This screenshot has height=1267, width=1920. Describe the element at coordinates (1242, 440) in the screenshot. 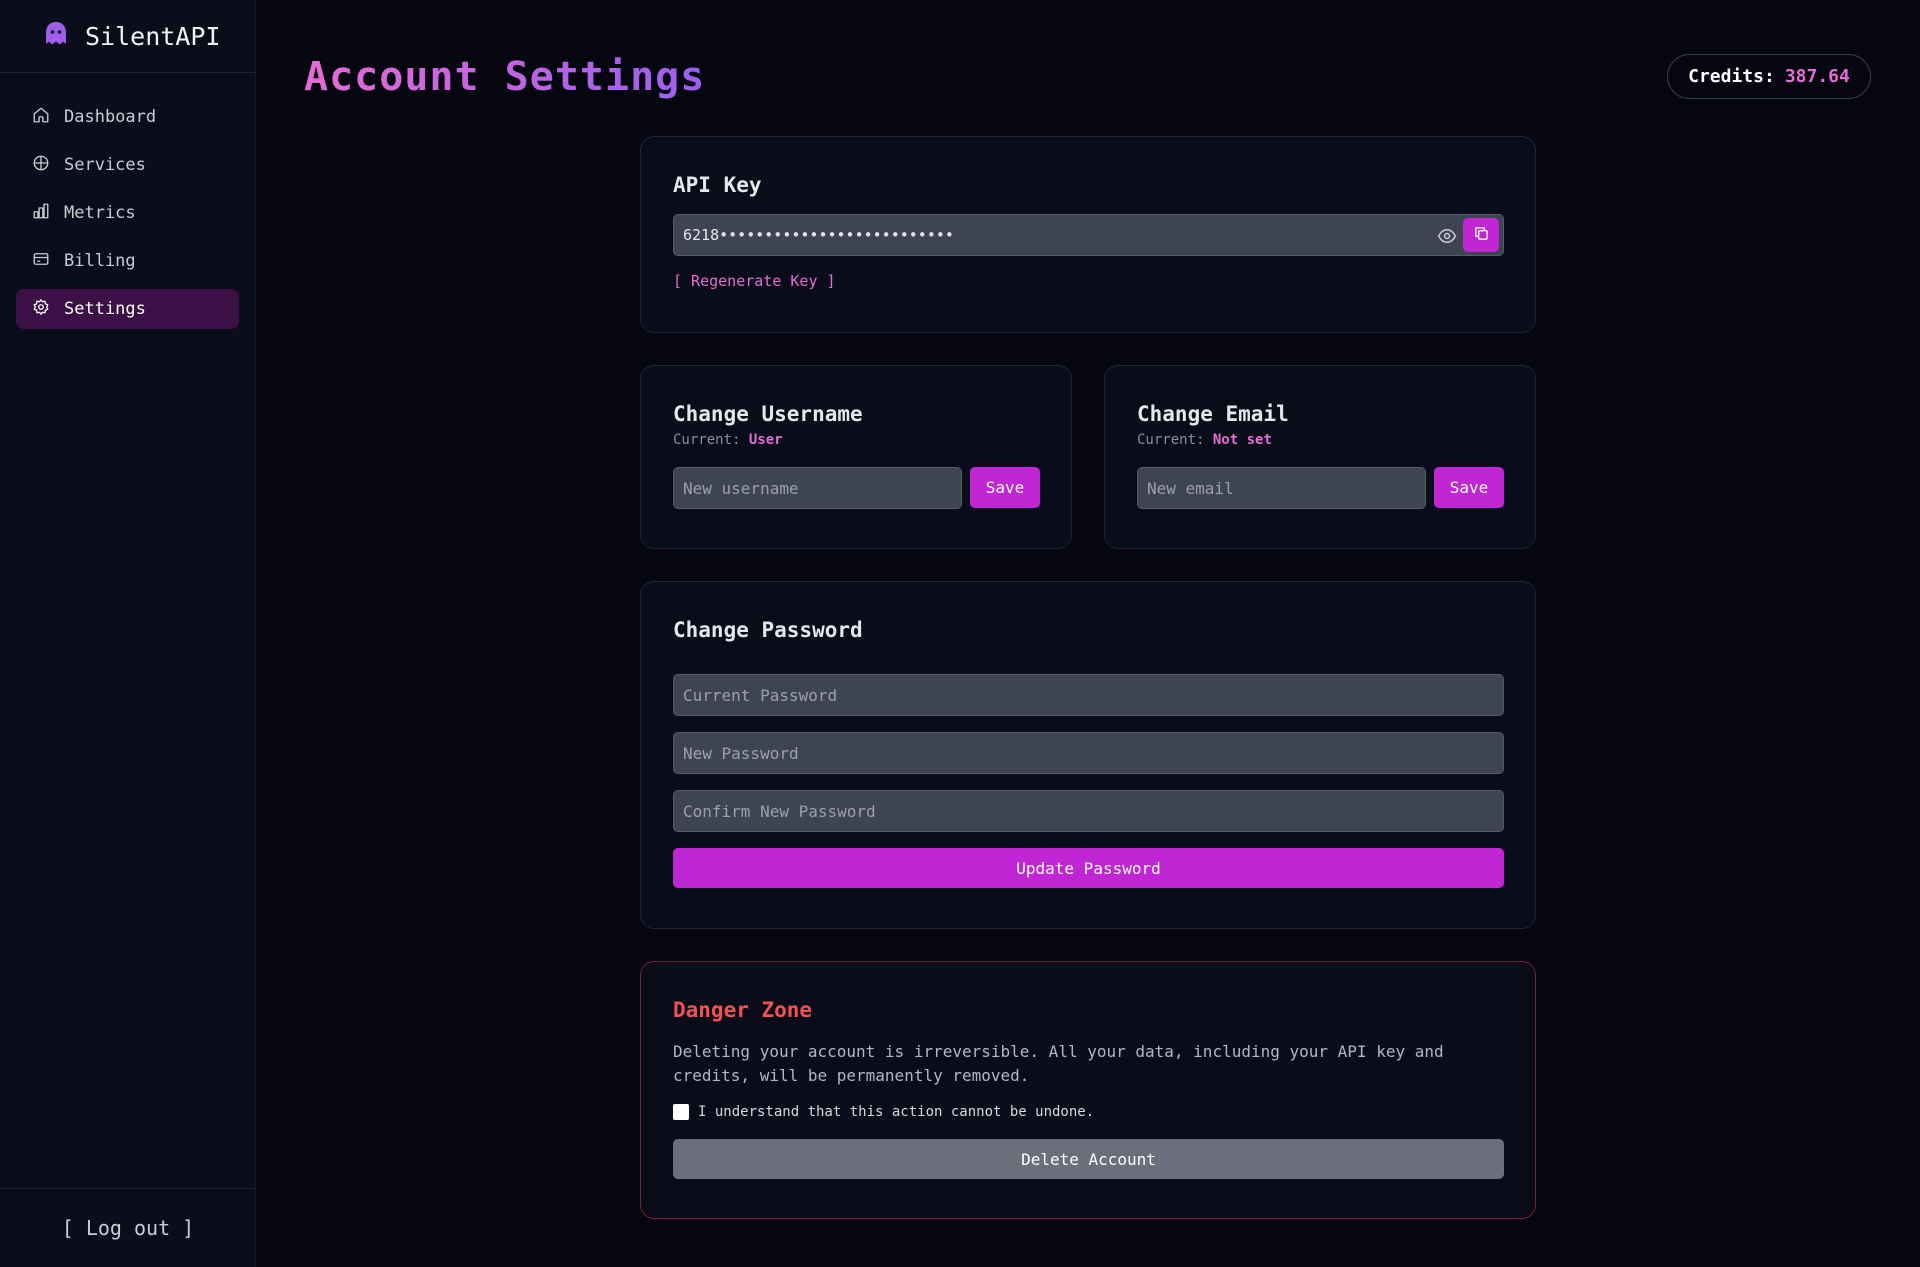

I see `current-email-value: Not set` at that location.